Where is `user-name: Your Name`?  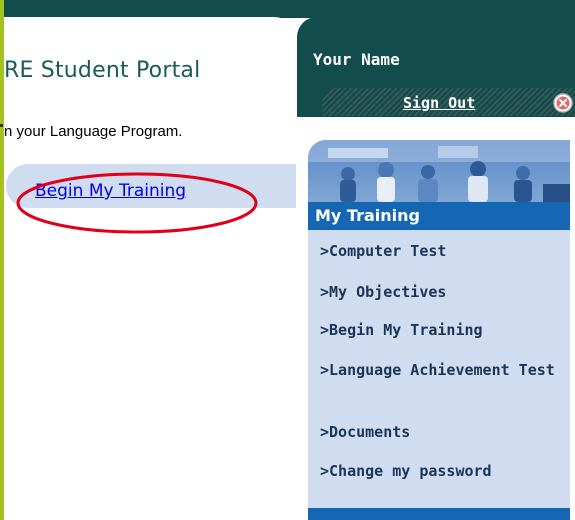
user-name: Your Name is located at coordinates (356, 59).